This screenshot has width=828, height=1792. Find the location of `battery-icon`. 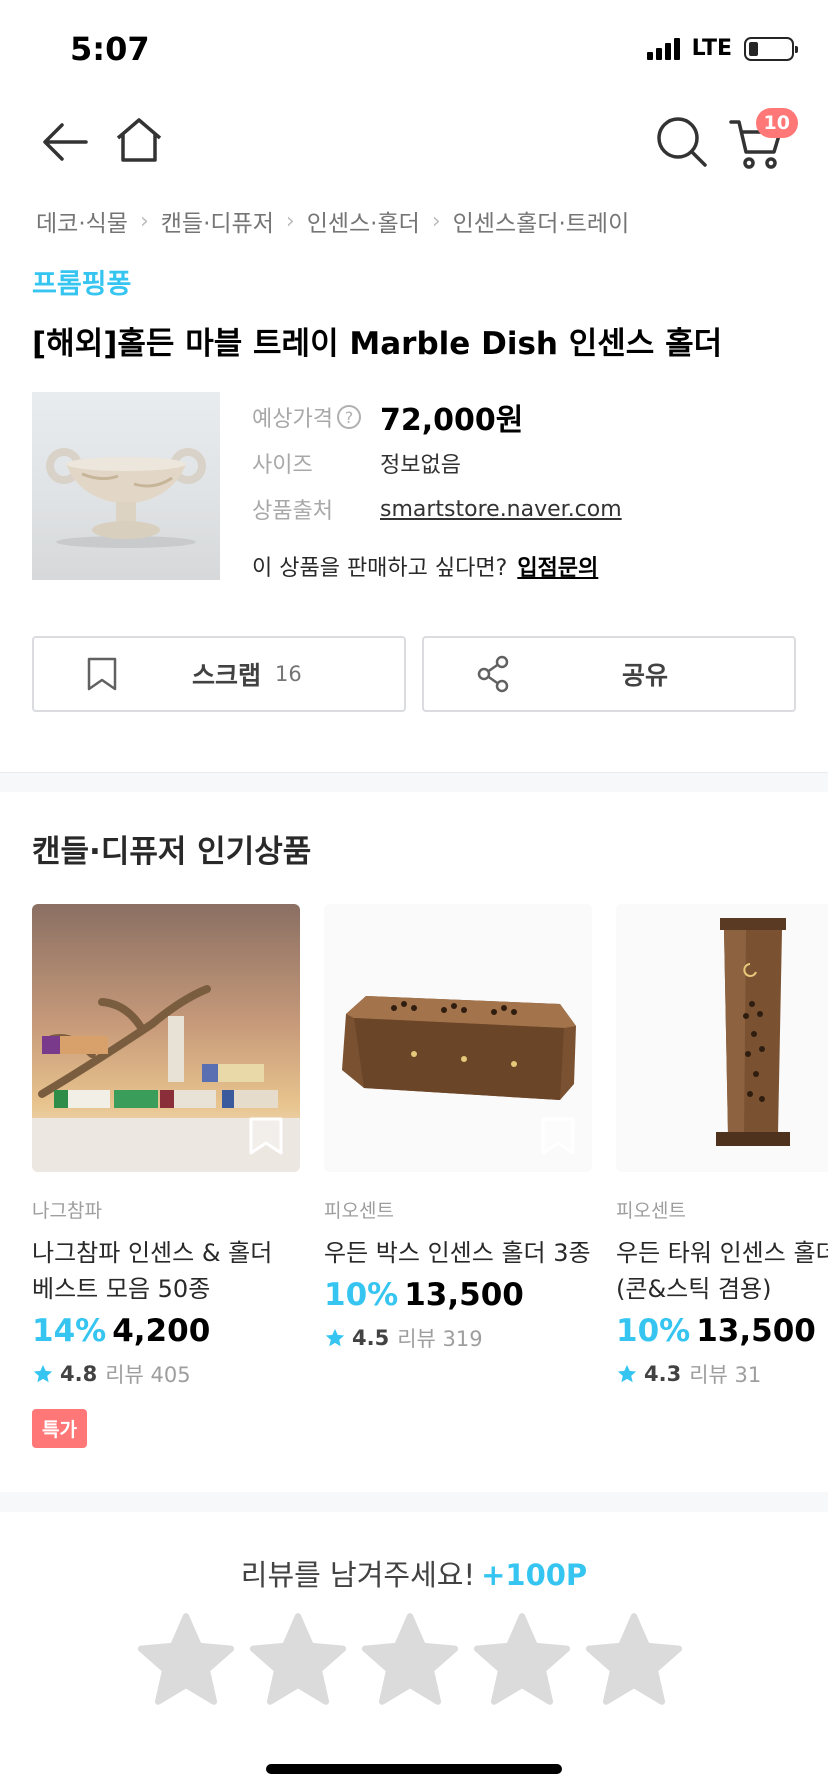

battery-icon is located at coordinates (771, 48).